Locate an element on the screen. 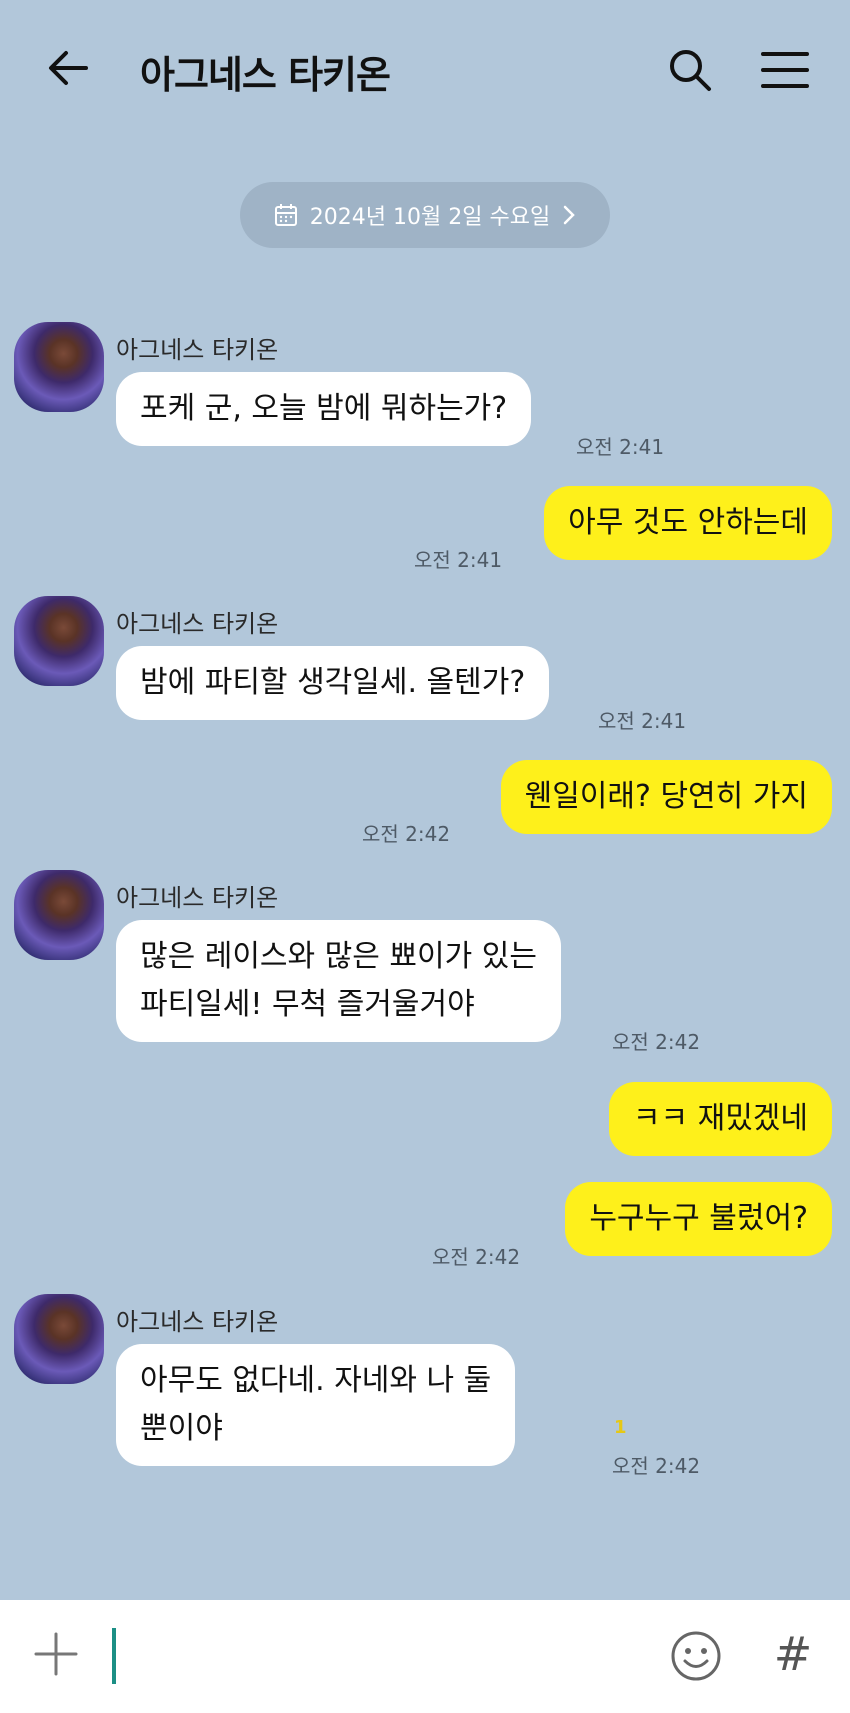  hashtag-button: # is located at coordinates (793, 1654).